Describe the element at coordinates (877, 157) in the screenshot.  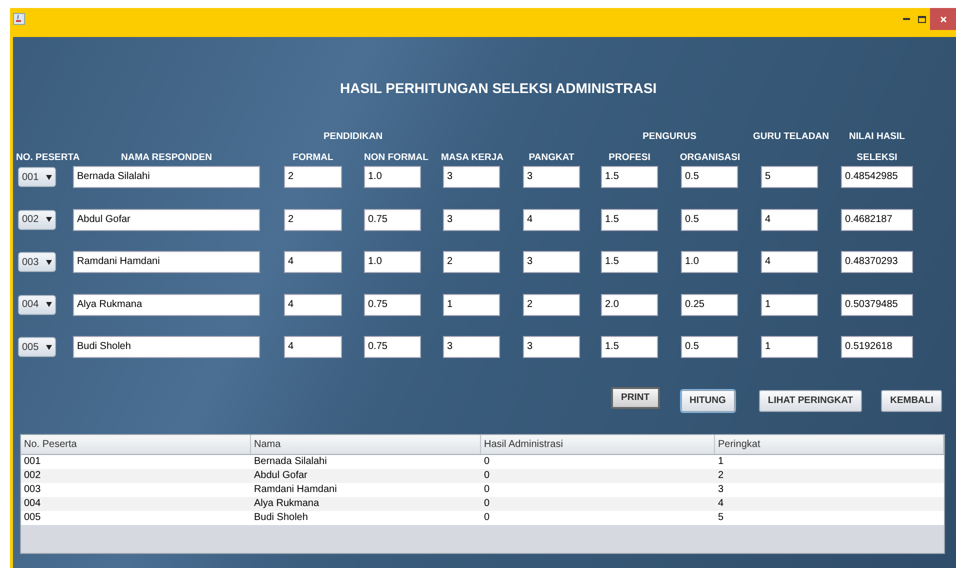
I see `column-label: SELEKSI` at that location.